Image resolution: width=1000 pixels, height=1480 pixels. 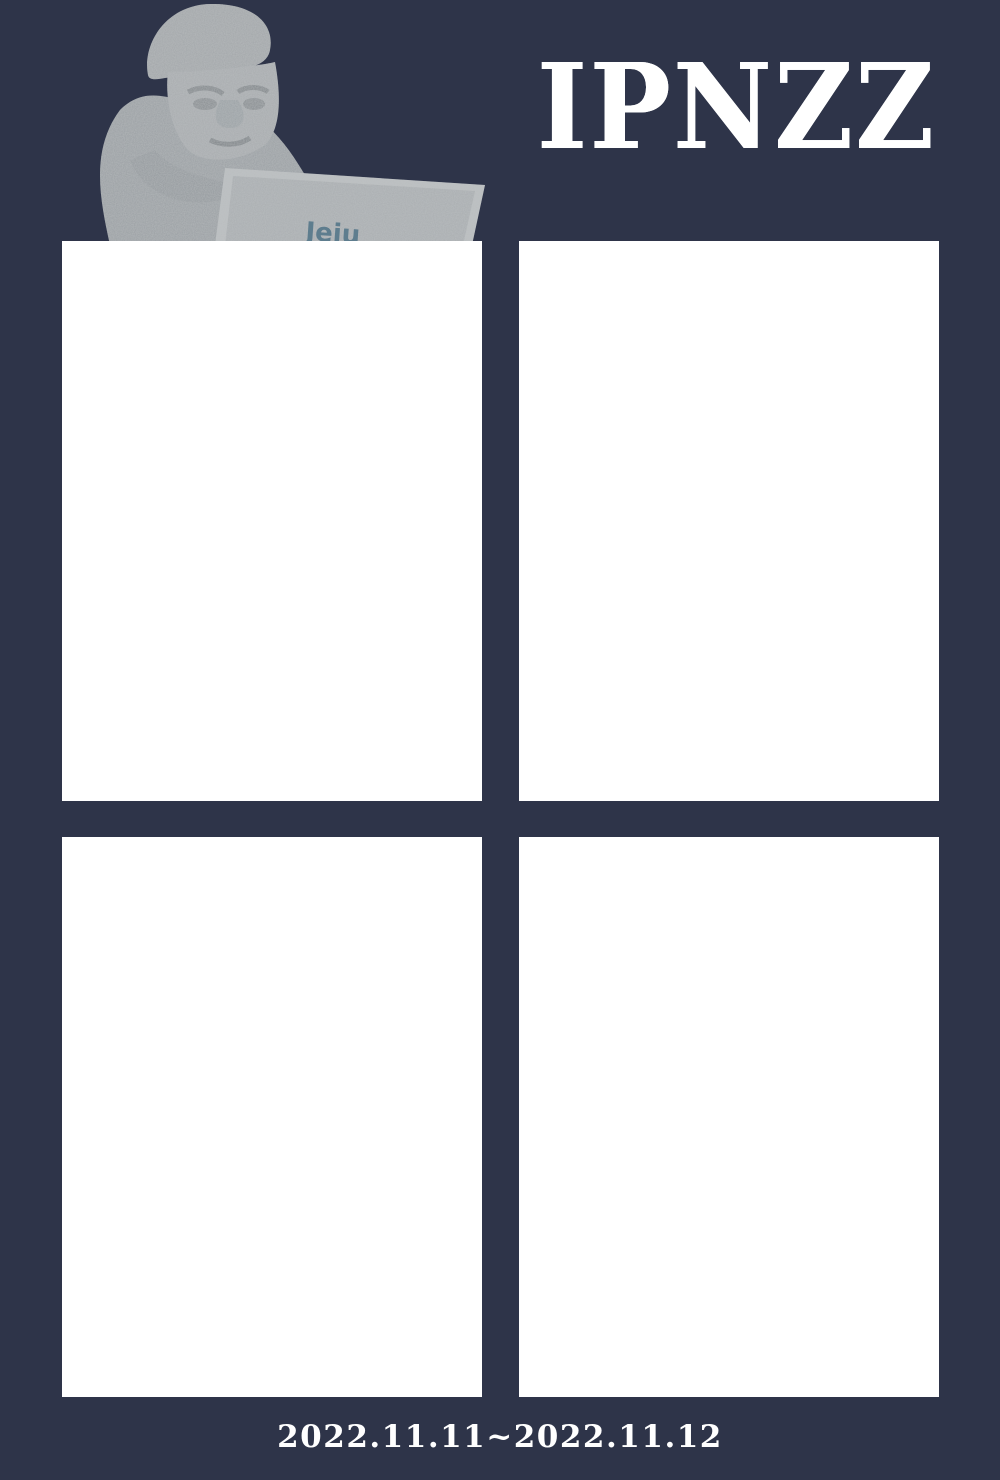 I want to click on dol-hareubang-statue-icon: Jeju, so click(x=292, y=124).